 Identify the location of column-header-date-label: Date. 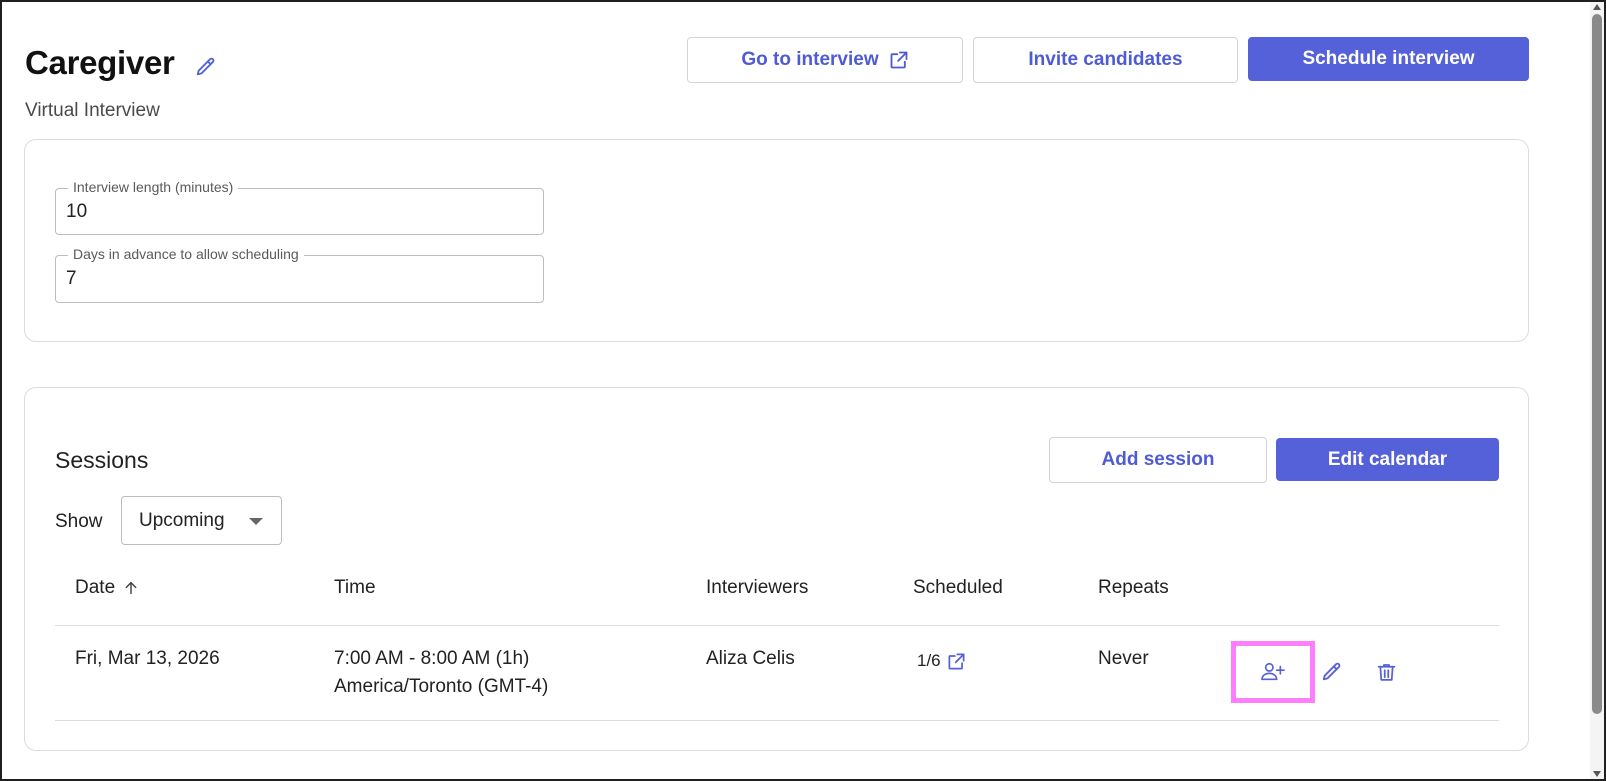
(95, 587).